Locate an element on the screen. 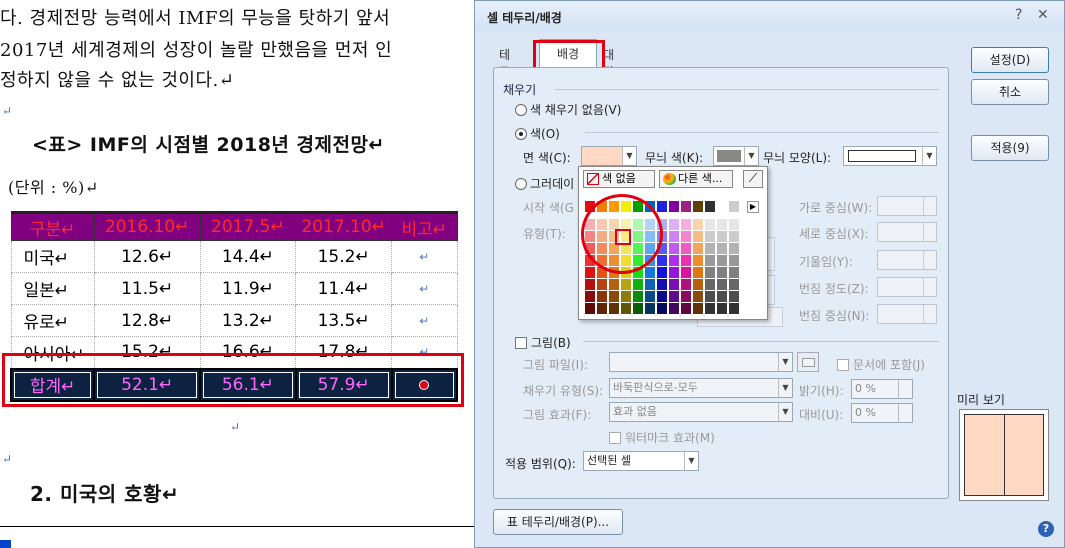  table-cell: 12.8↵ is located at coordinates (147, 320).